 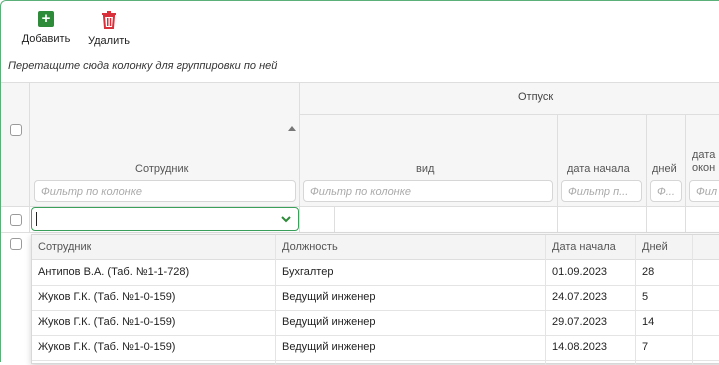 I want to click on dropdown-cell-days: 14, so click(x=648, y=322).